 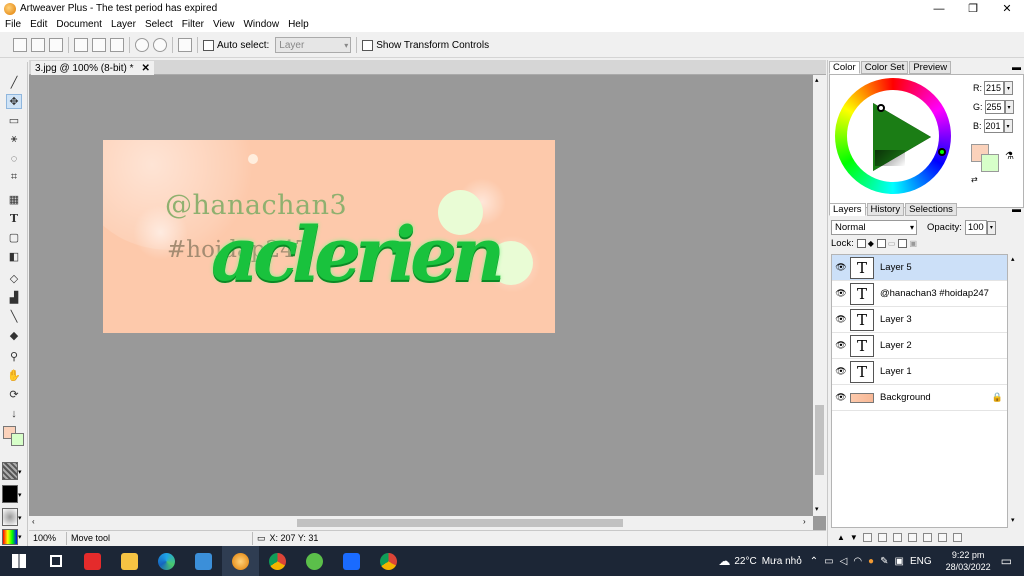 I want to click on pen-icon: ✎, so click(x=884, y=561).